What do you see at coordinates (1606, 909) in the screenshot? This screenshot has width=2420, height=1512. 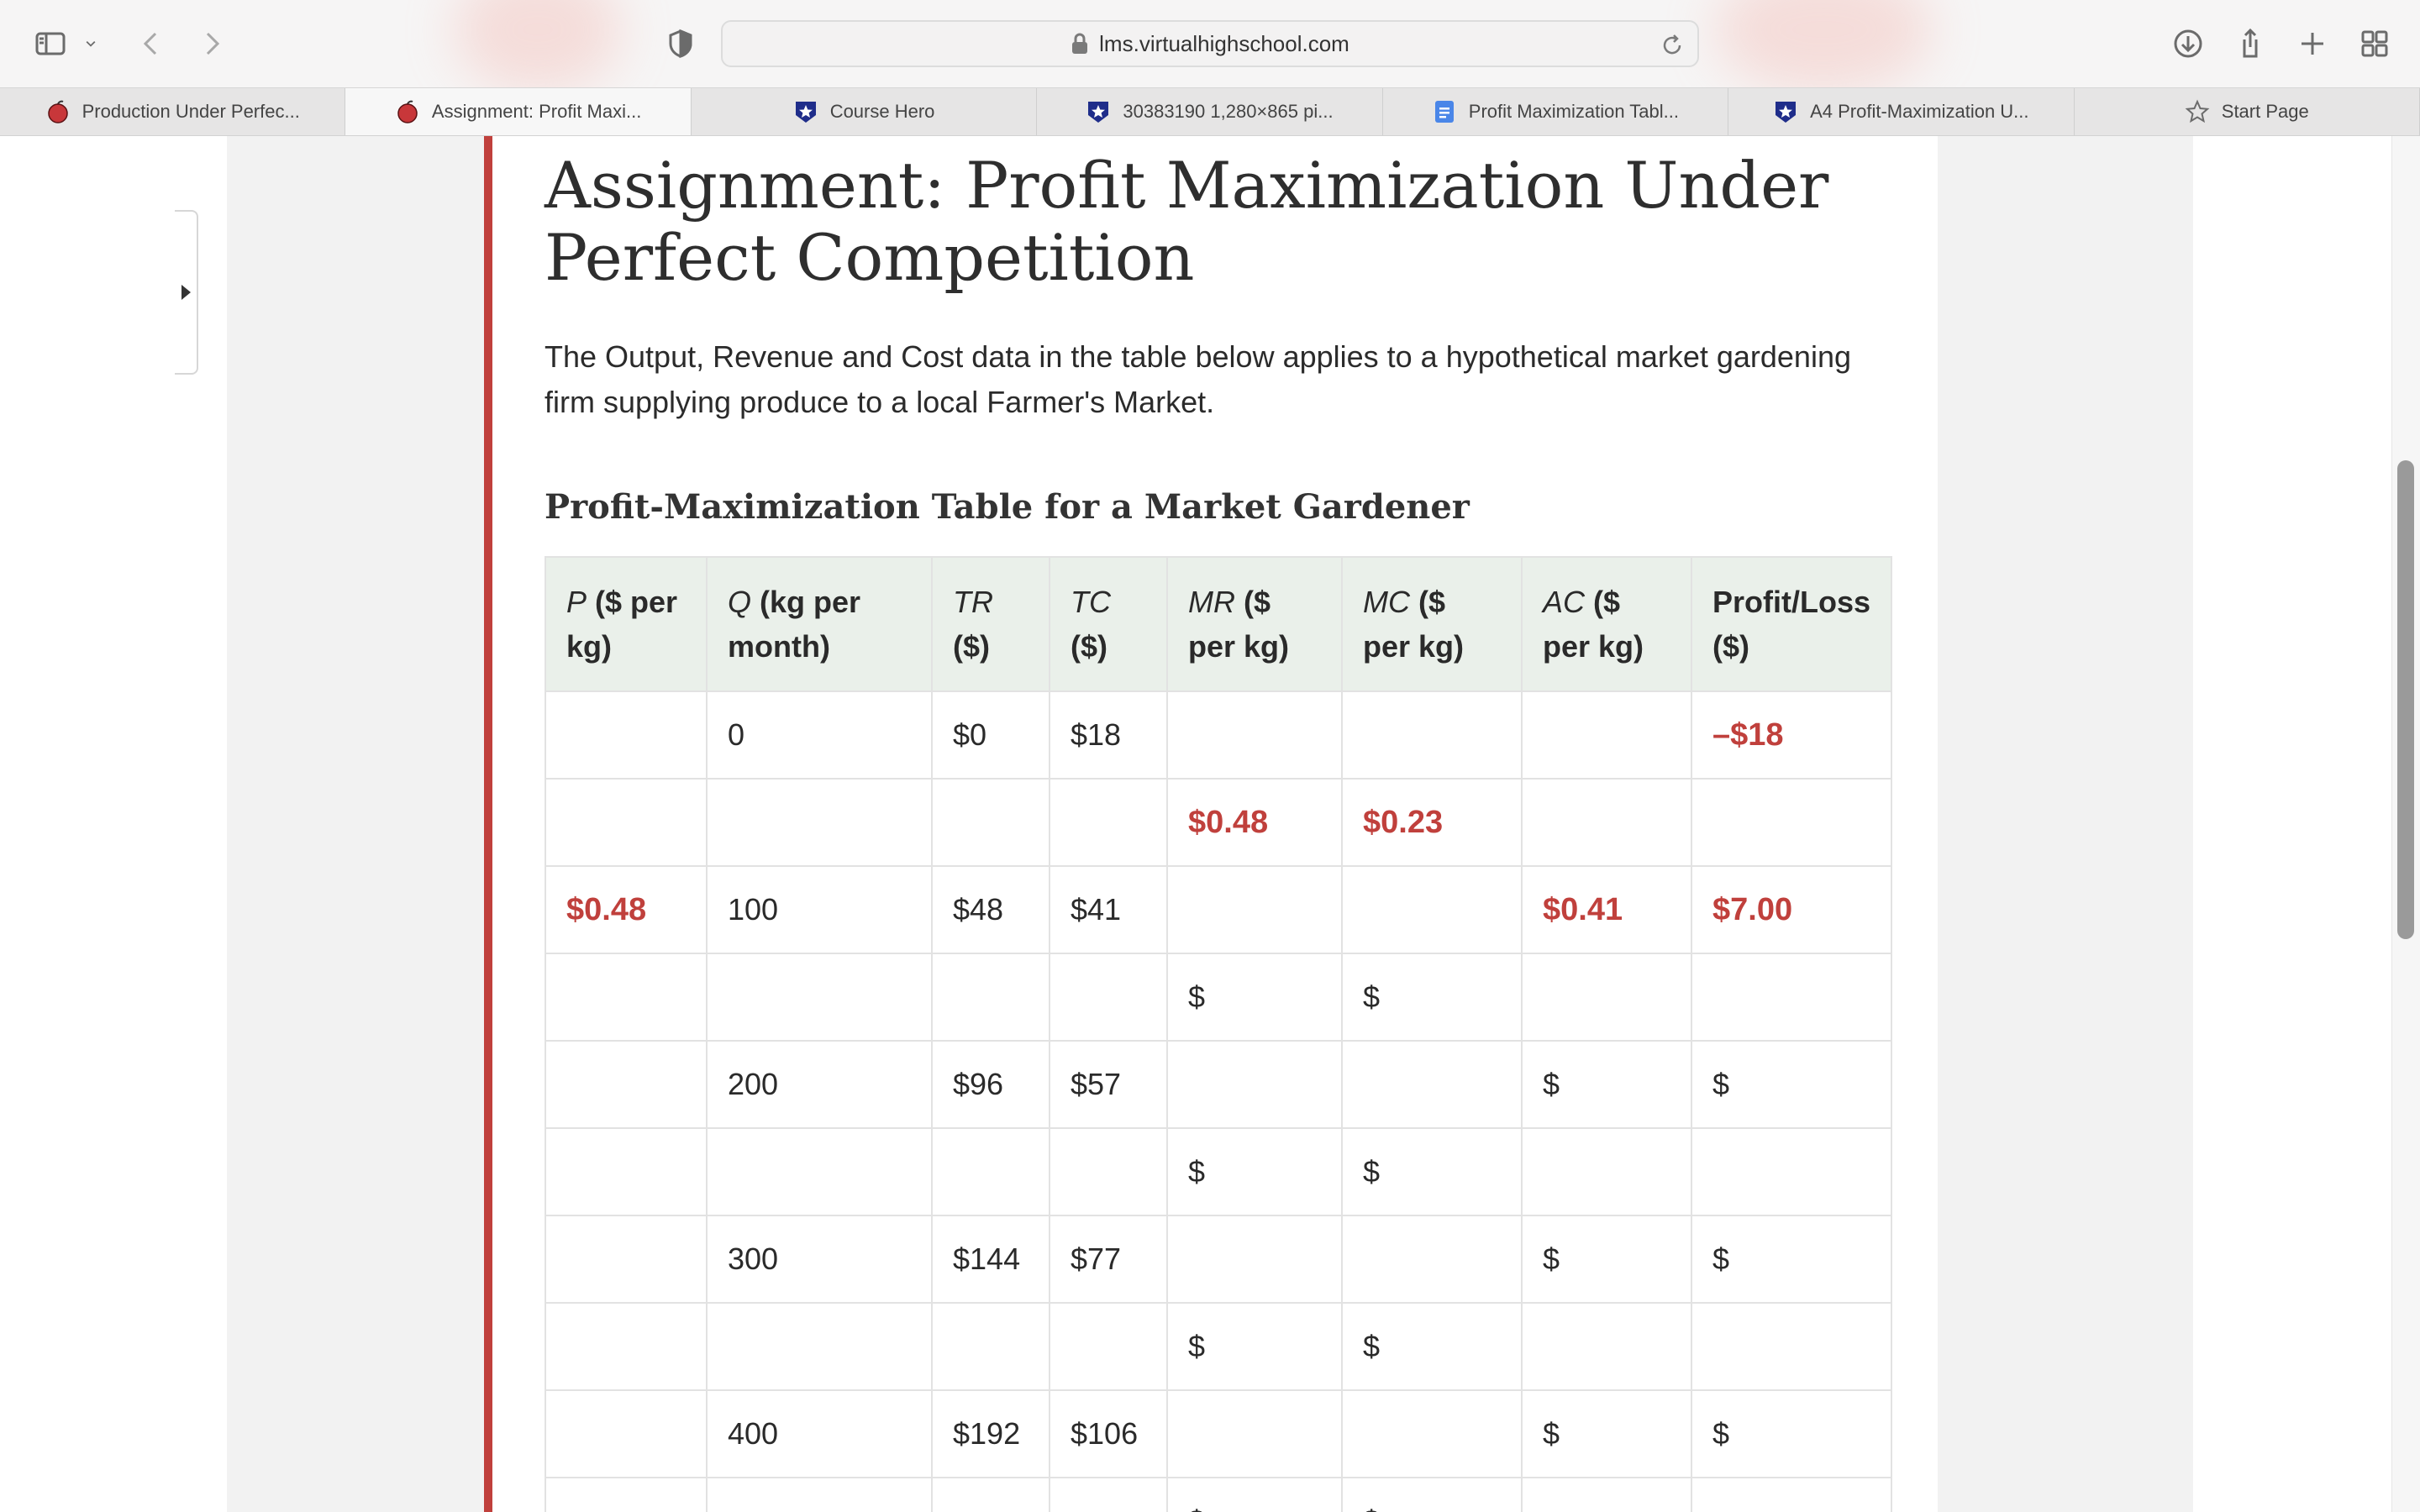 I see `table-cell: $0.41` at bounding box center [1606, 909].